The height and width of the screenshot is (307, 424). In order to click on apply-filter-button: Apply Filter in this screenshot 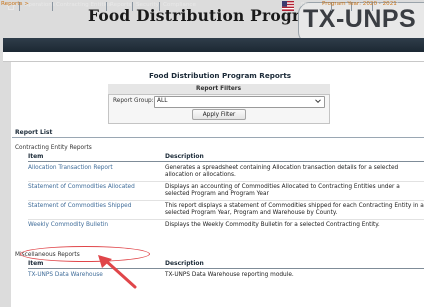, I will do `click(219, 114)`.